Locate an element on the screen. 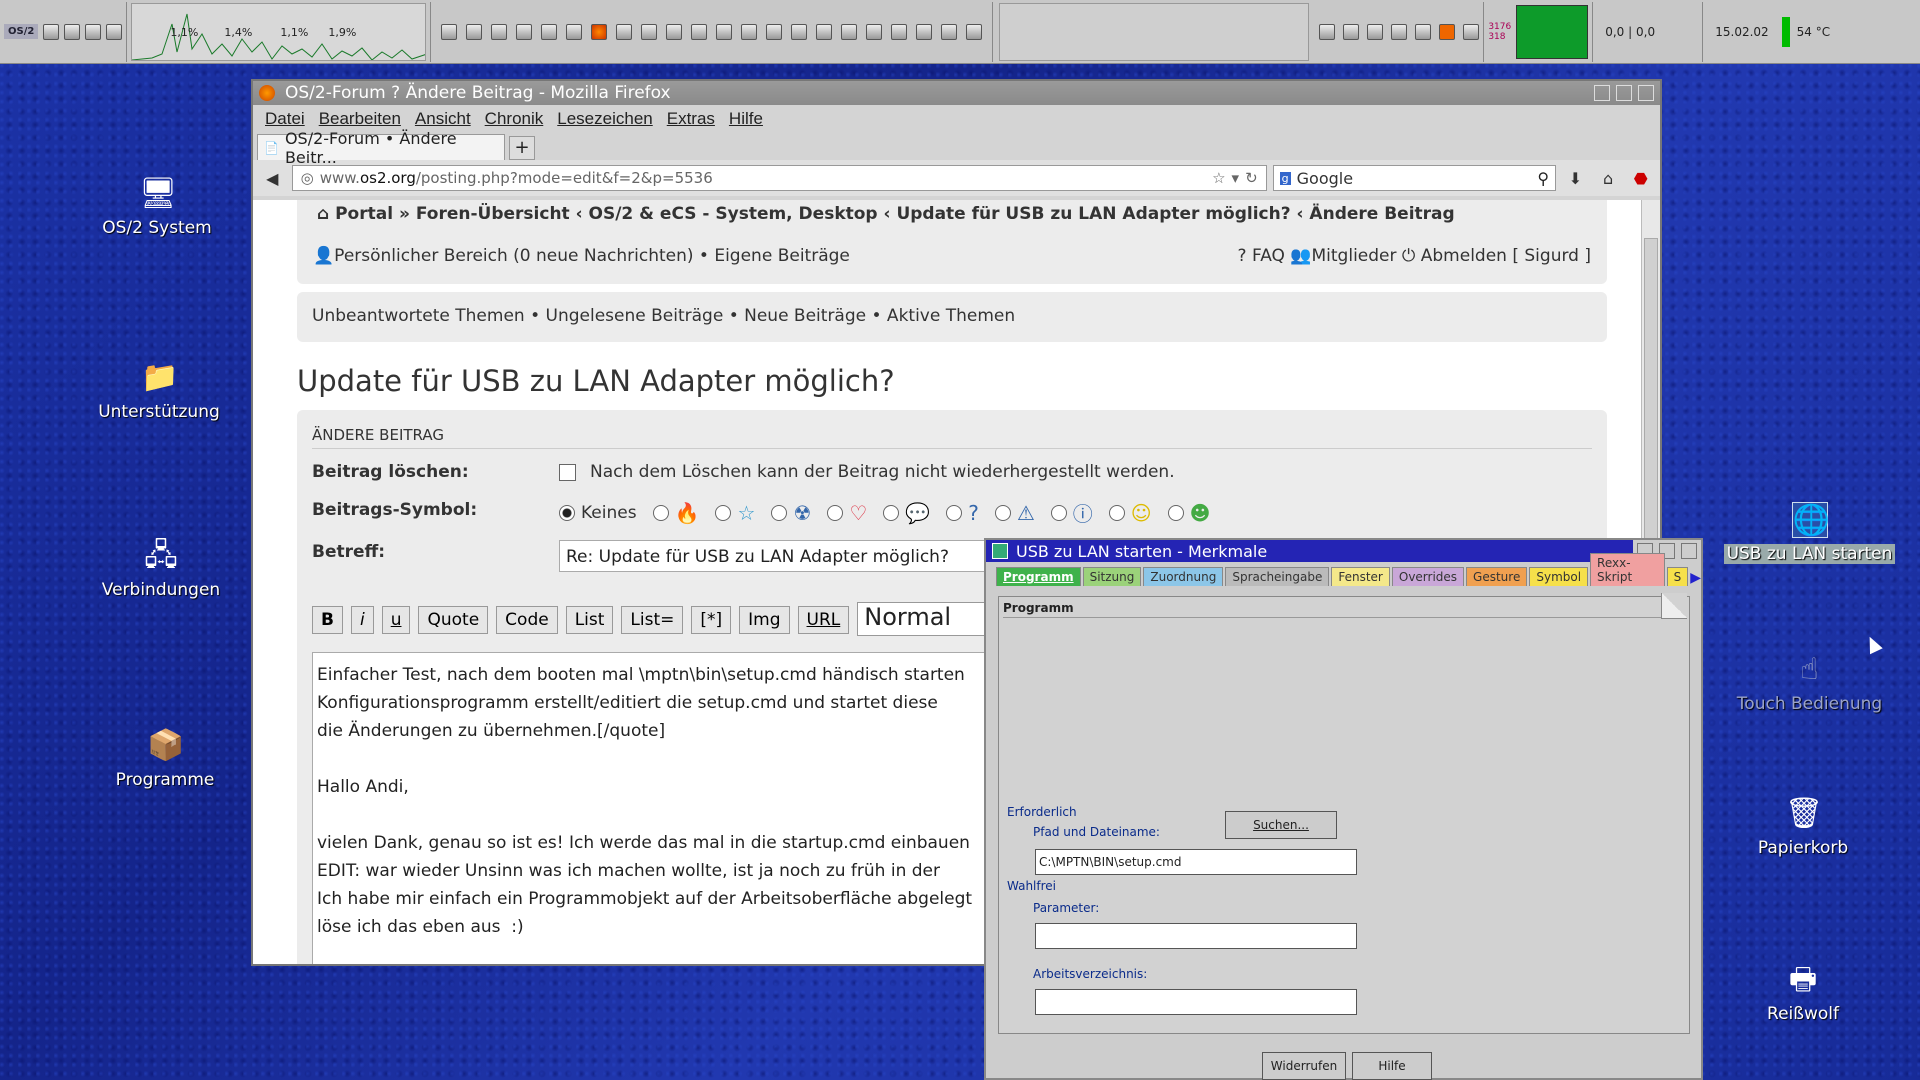 The width and height of the screenshot is (1920, 1080). symbol-star-radio is located at coordinates (723, 512).